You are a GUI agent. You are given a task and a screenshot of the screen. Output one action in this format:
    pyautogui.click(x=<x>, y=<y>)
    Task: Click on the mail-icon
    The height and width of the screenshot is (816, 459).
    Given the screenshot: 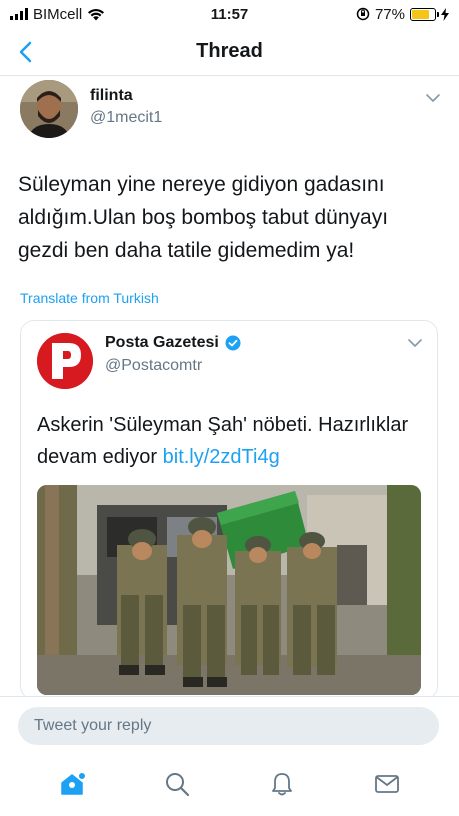 What is the action you would take?
    pyautogui.click(x=386, y=784)
    